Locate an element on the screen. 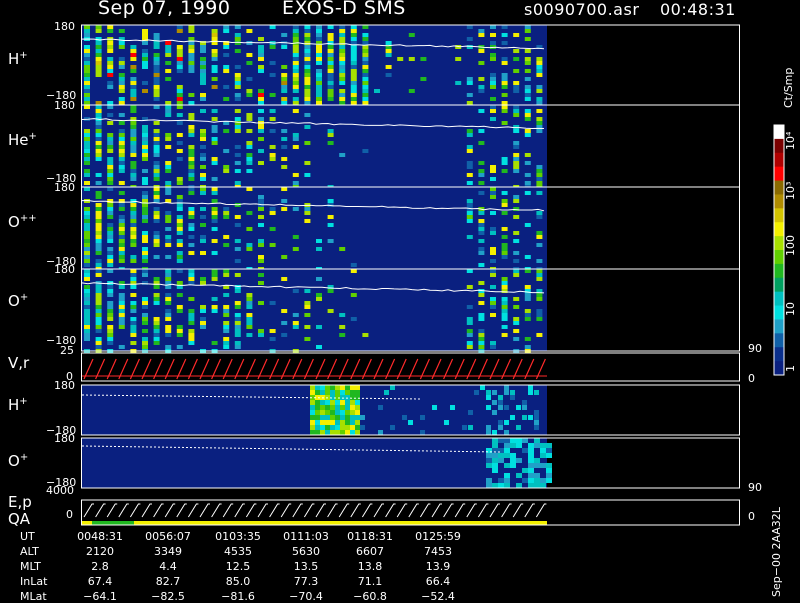  y-tick-p7-max: 4000 is located at coordinates (60, 490).